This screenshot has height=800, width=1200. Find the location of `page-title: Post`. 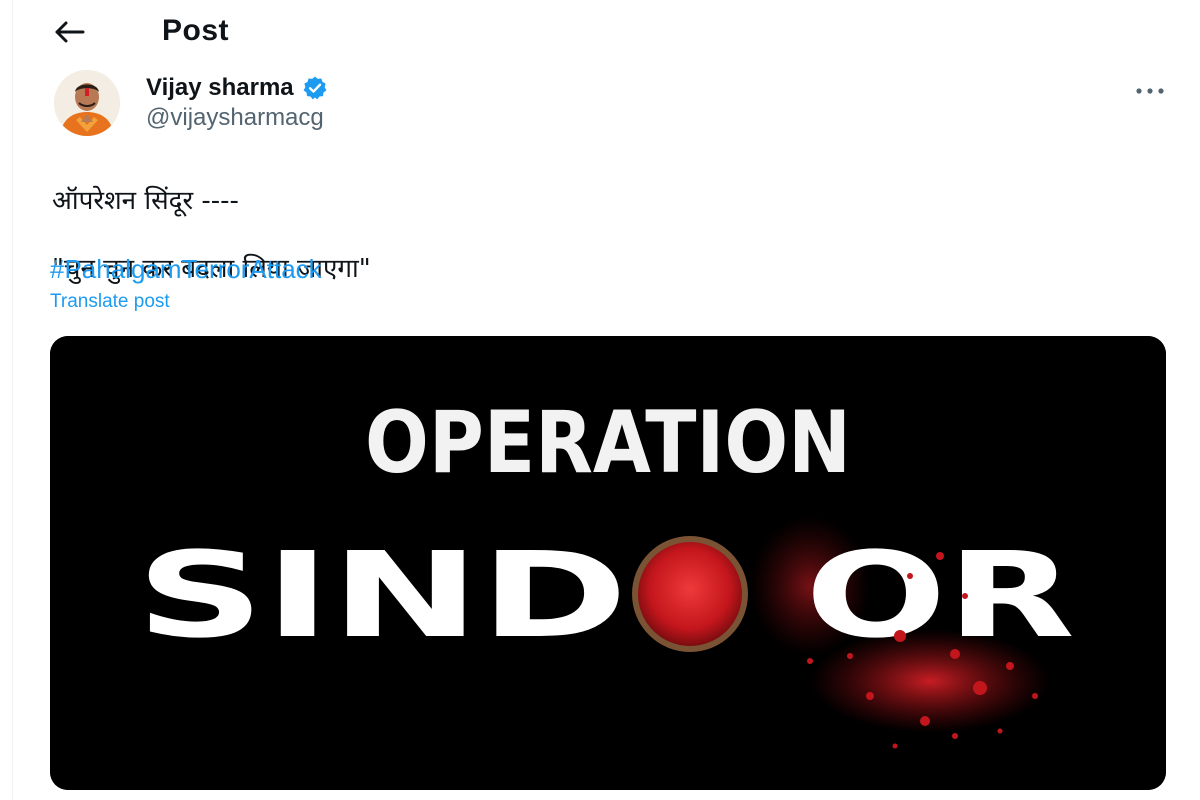

page-title: Post is located at coordinates (196, 30).